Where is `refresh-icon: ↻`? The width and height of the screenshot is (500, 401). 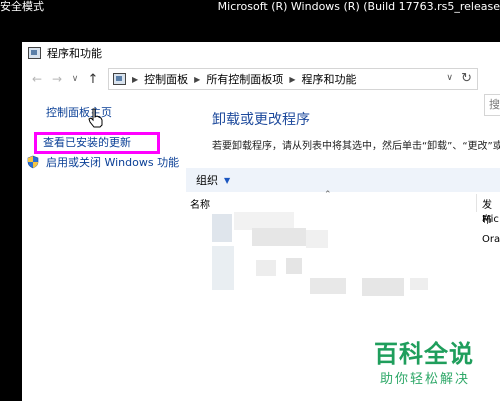
refresh-icon: ↻ is located at coordinates (466, 78).